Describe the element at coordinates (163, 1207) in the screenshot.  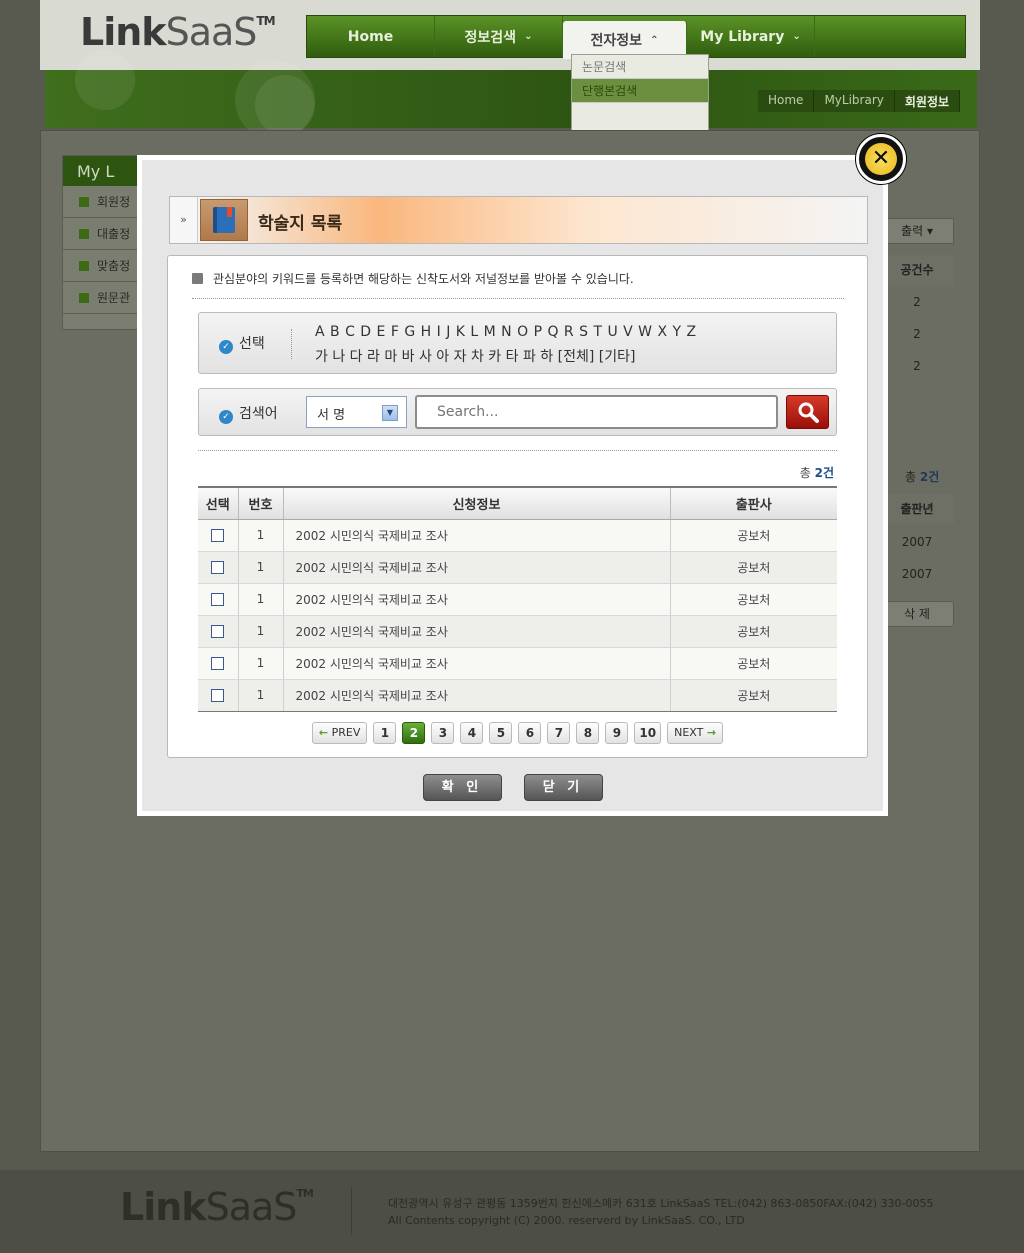
I see `footer-logo-bold: Link` at that location.